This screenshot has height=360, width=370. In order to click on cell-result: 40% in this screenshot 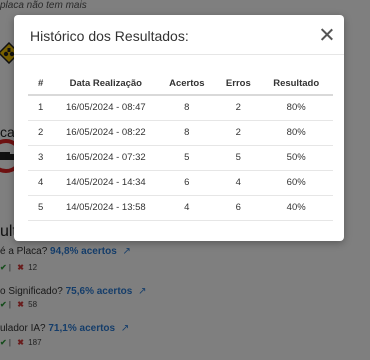, I will do `click(296, 208)`.